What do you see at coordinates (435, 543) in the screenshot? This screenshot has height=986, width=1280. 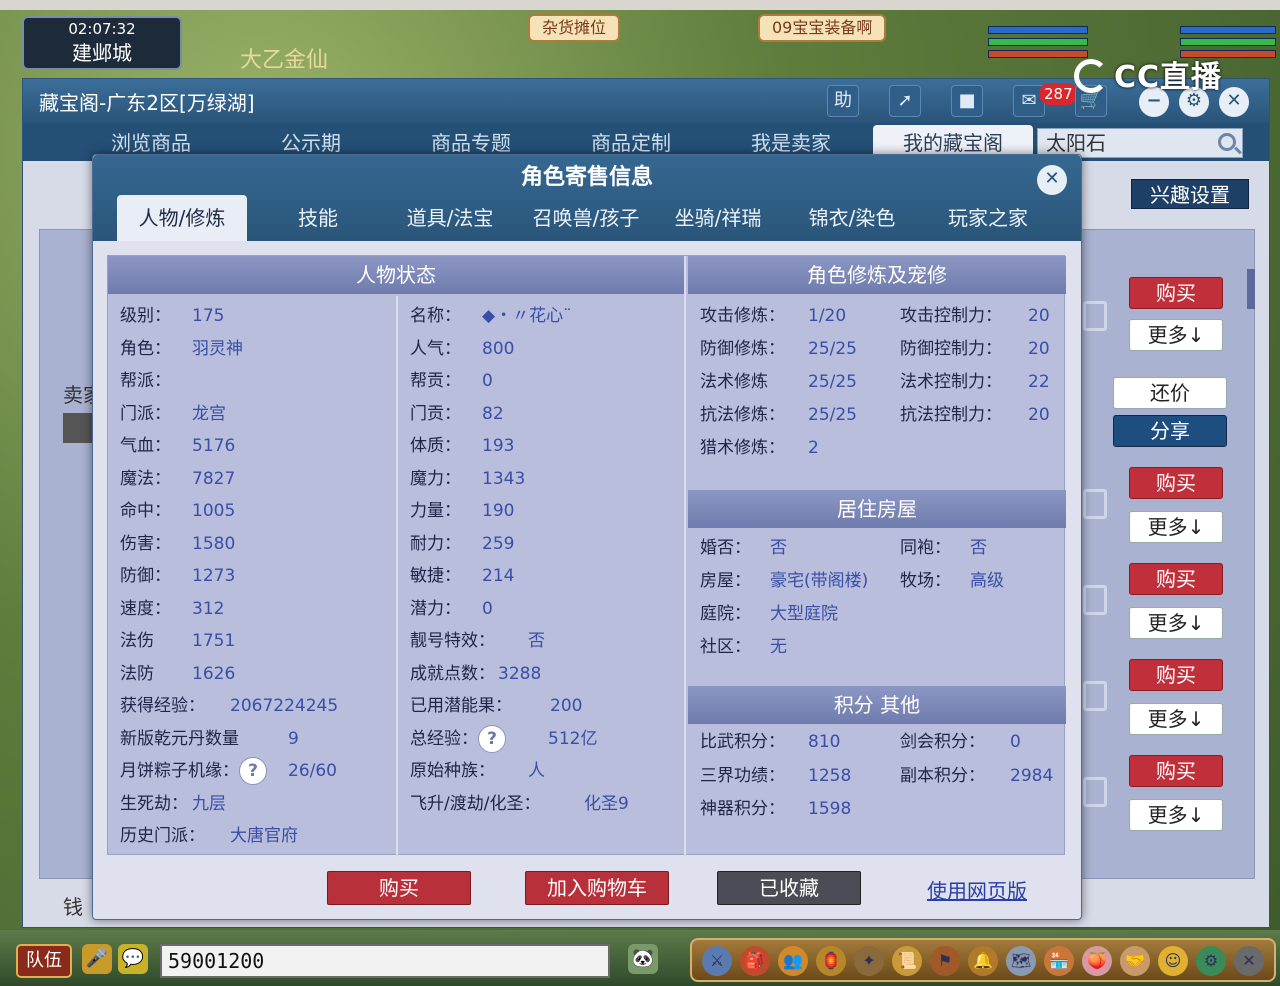 I see `info-label: 耐力：` at bounding box center [435, 543].